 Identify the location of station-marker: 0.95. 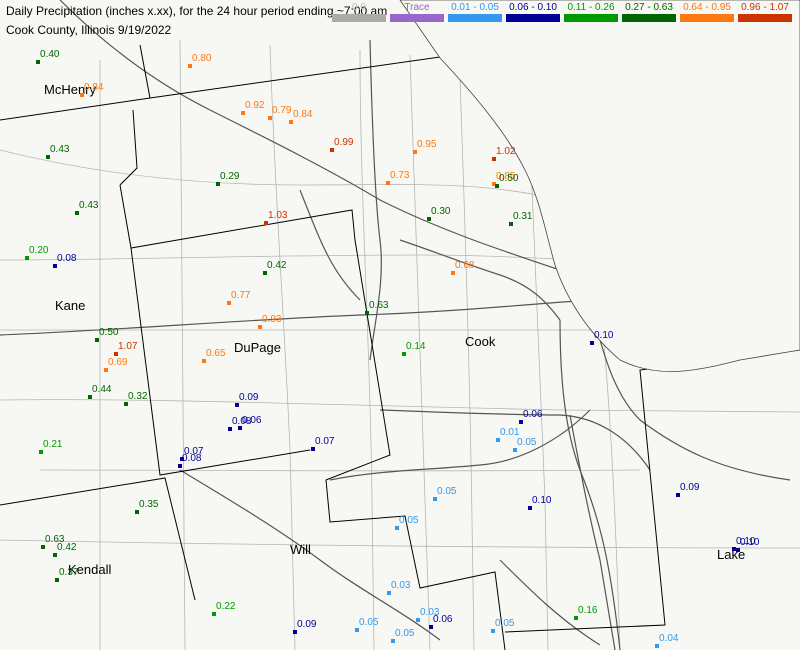
(424, 146).